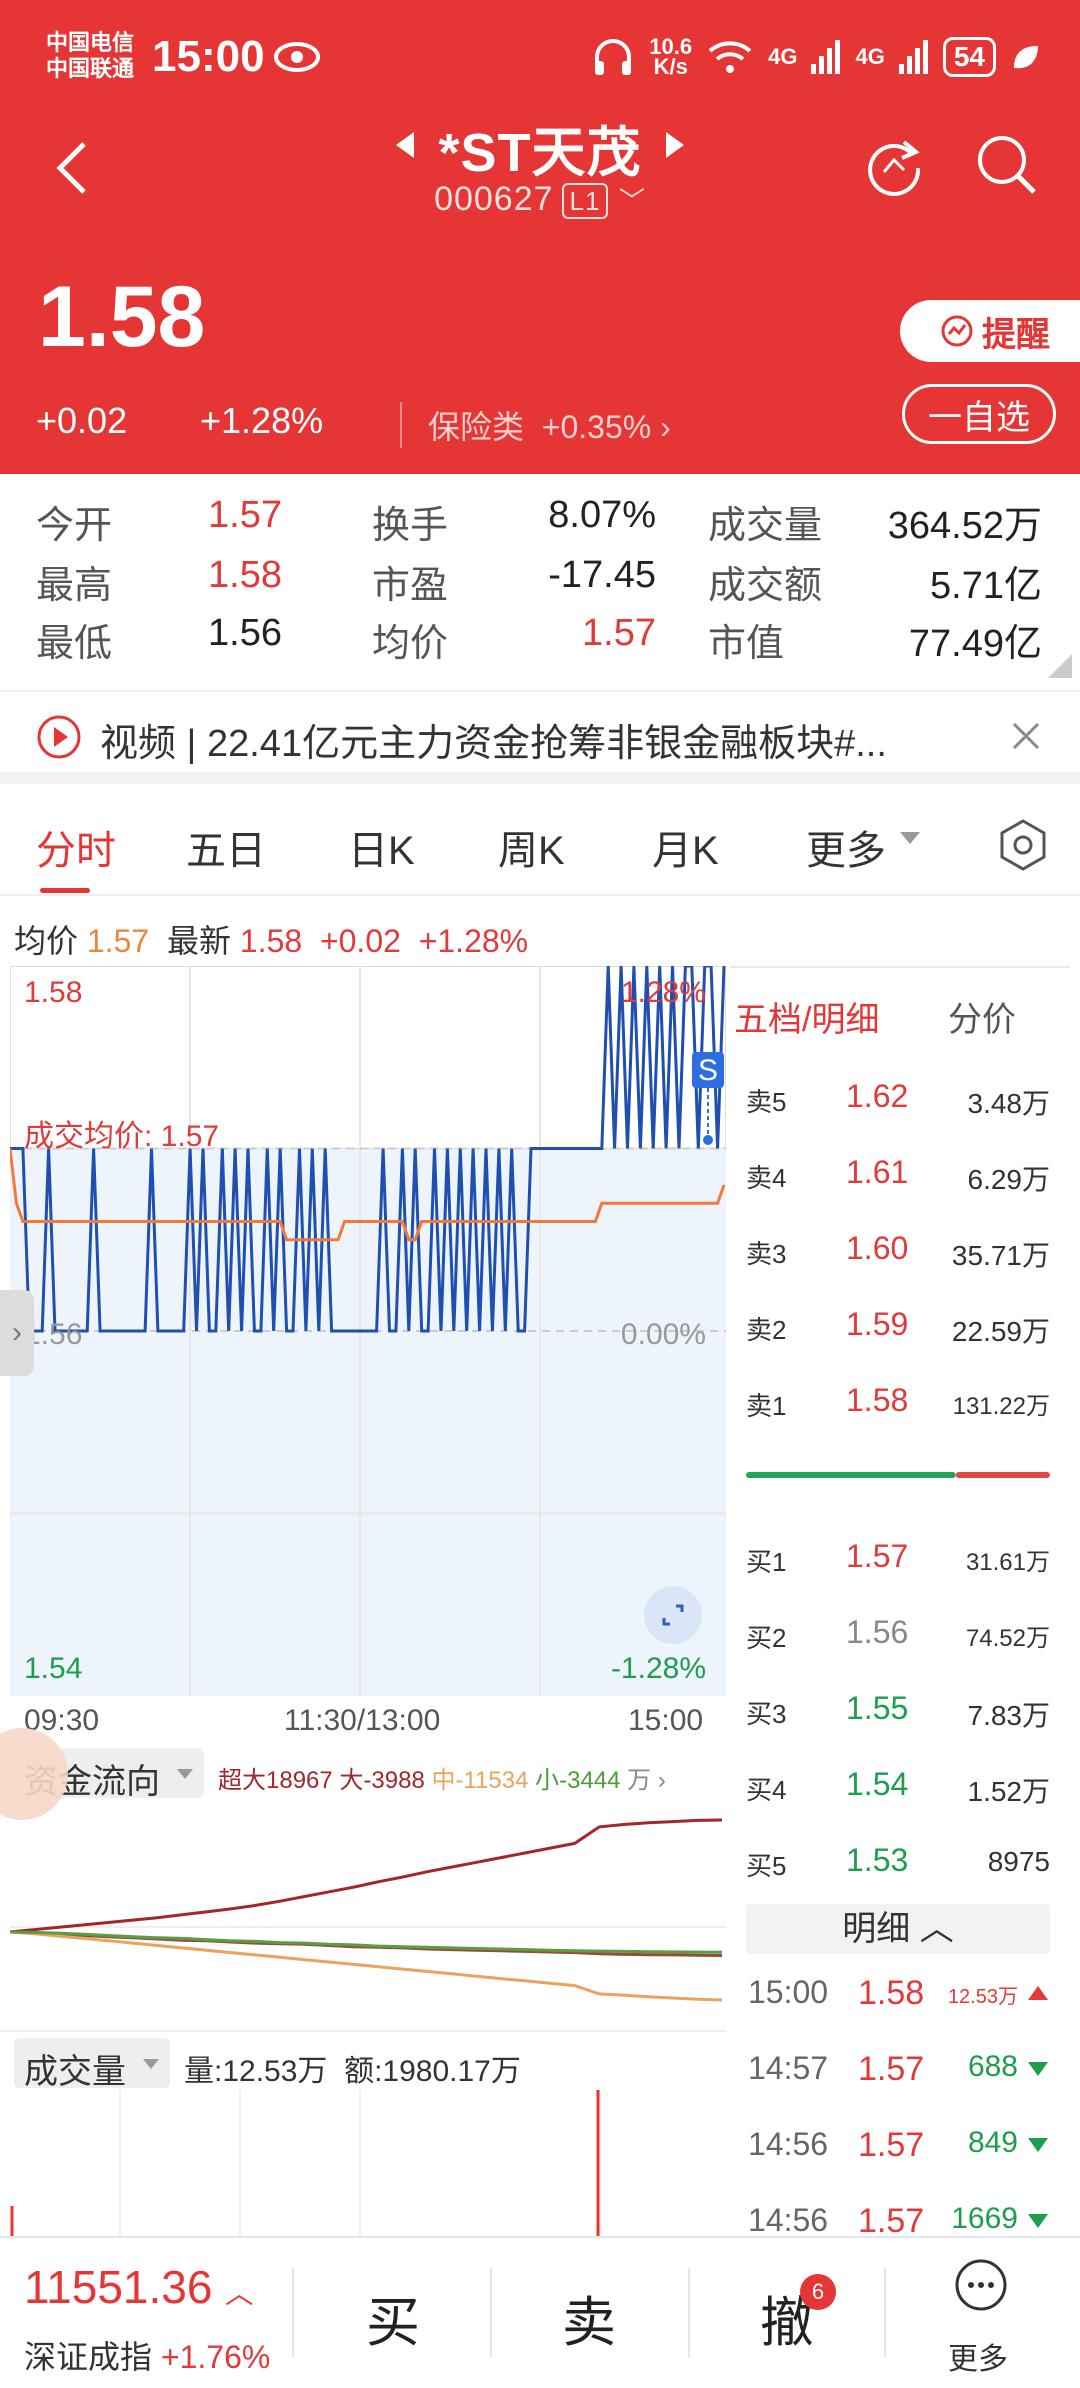  I want to click on bid-volume: 74.52万, so click(1007, 1638).